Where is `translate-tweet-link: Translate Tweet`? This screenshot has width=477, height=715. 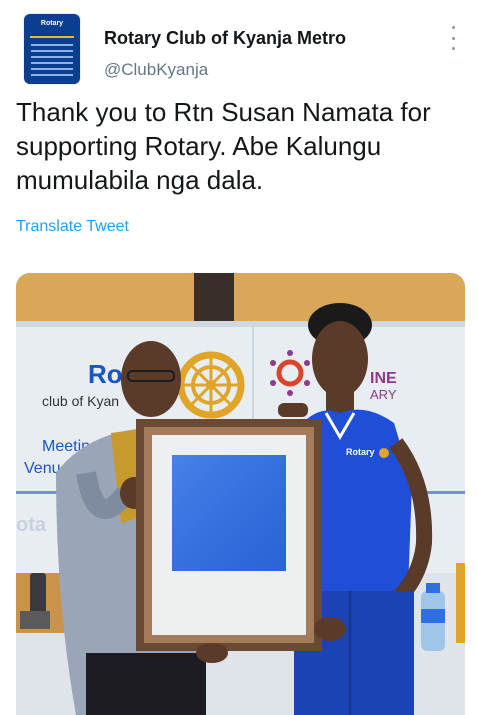 translate-tweet-link: Translate Tweet is located at coordinates (72, 227).